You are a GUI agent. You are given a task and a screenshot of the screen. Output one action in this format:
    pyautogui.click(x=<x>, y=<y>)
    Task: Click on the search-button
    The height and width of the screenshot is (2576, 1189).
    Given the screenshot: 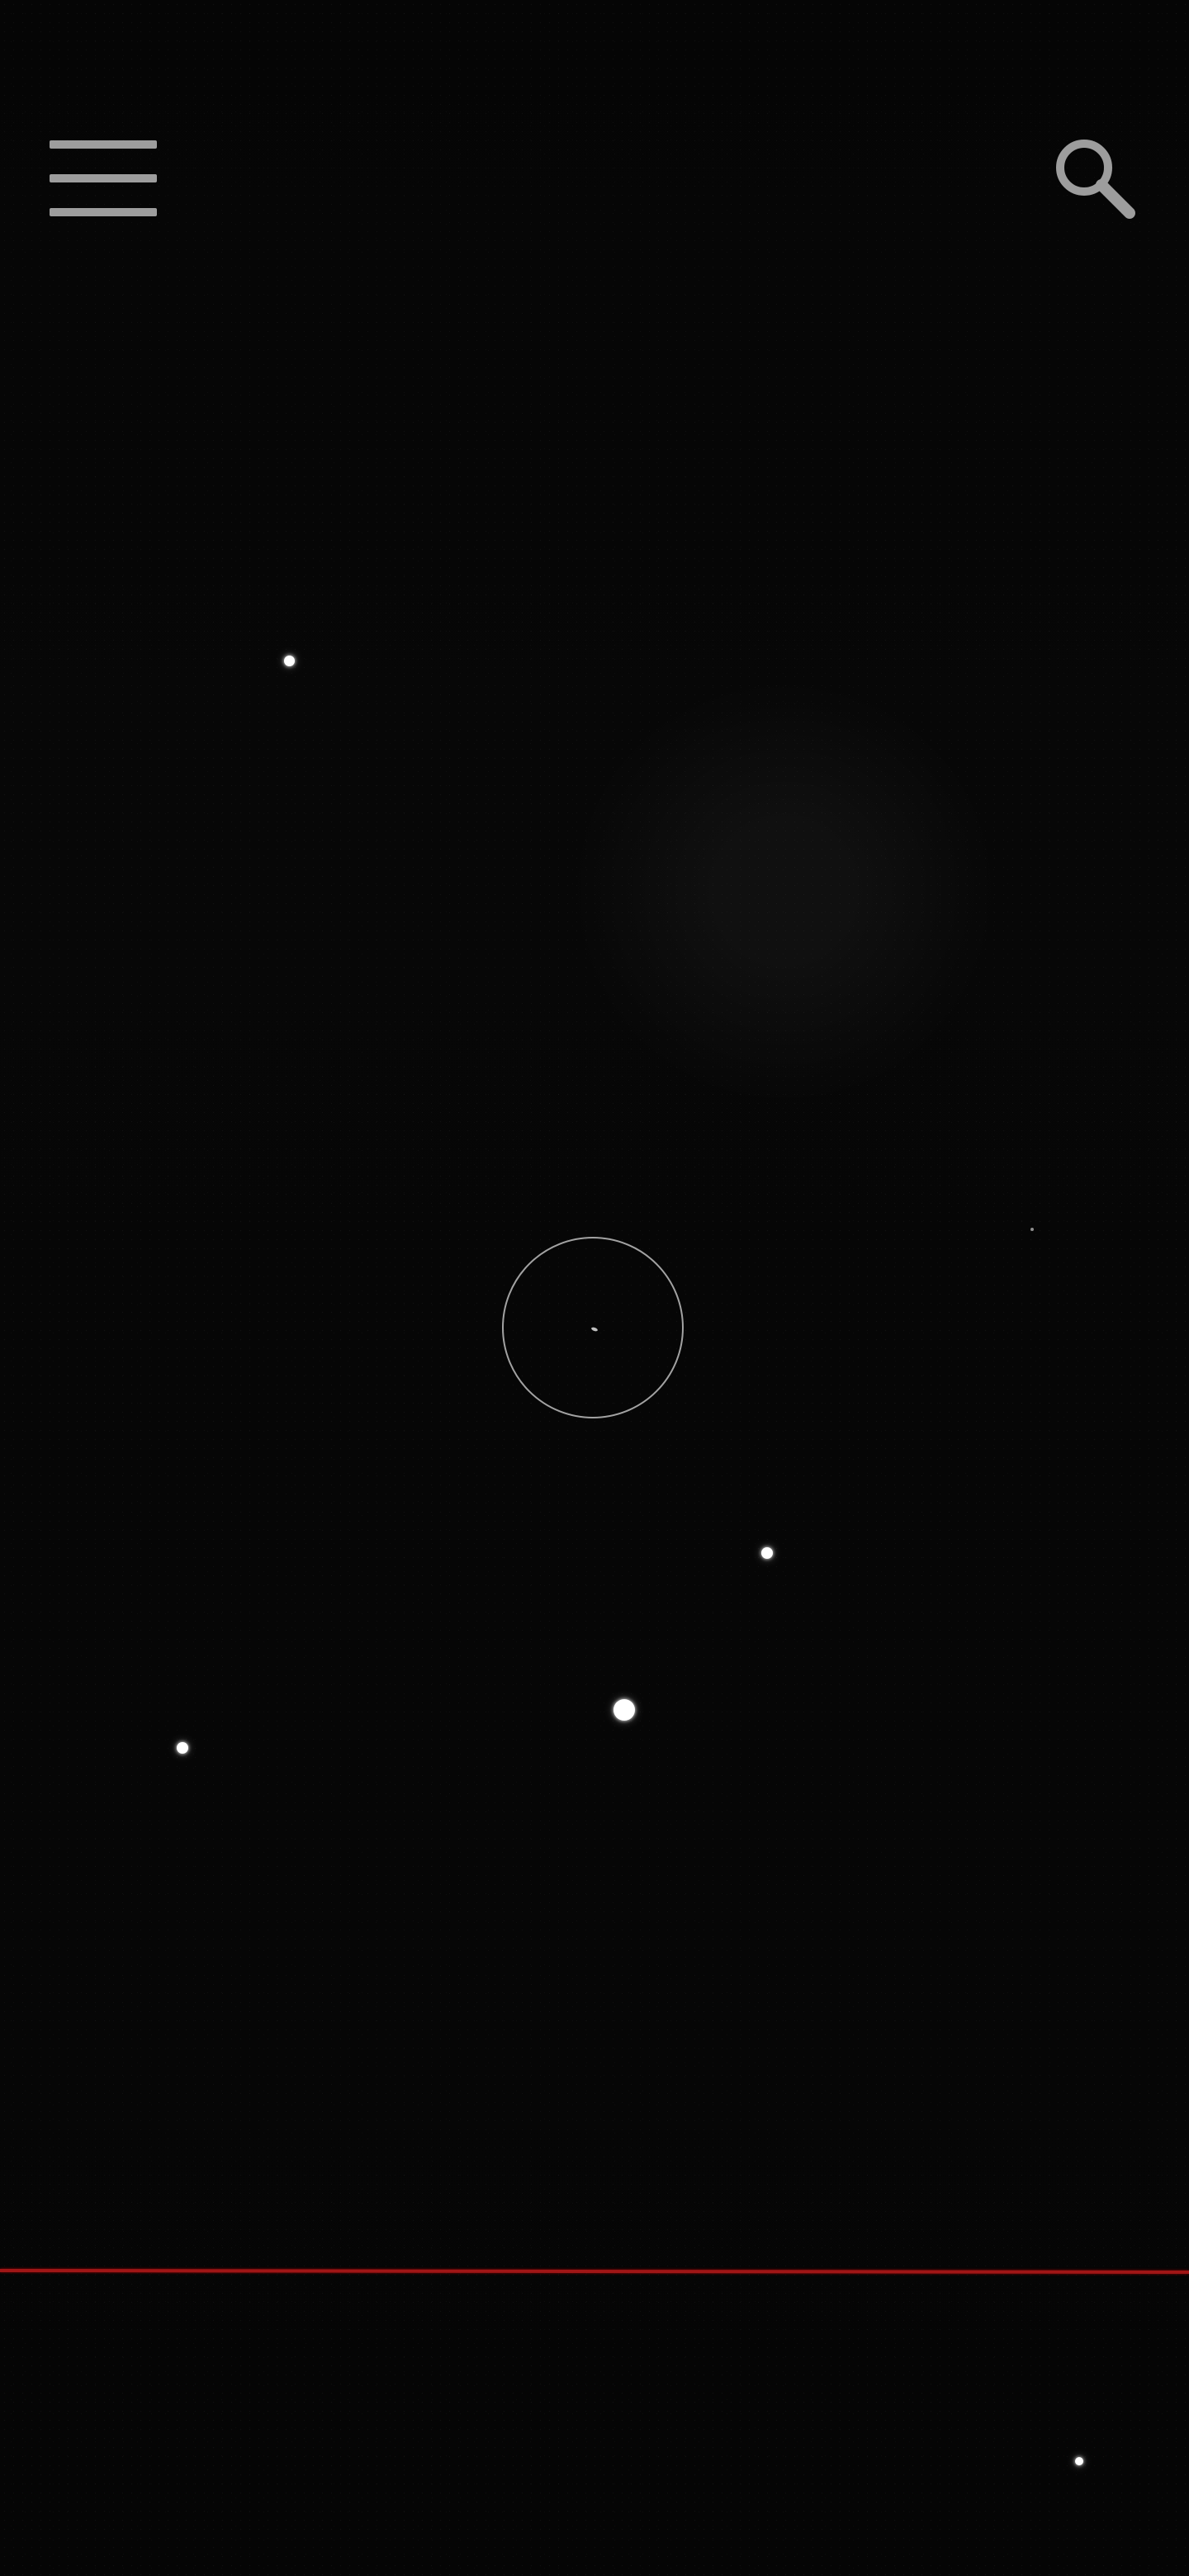 What is the action you would take?
    pyautogui.click(x=1093, y=176)
    